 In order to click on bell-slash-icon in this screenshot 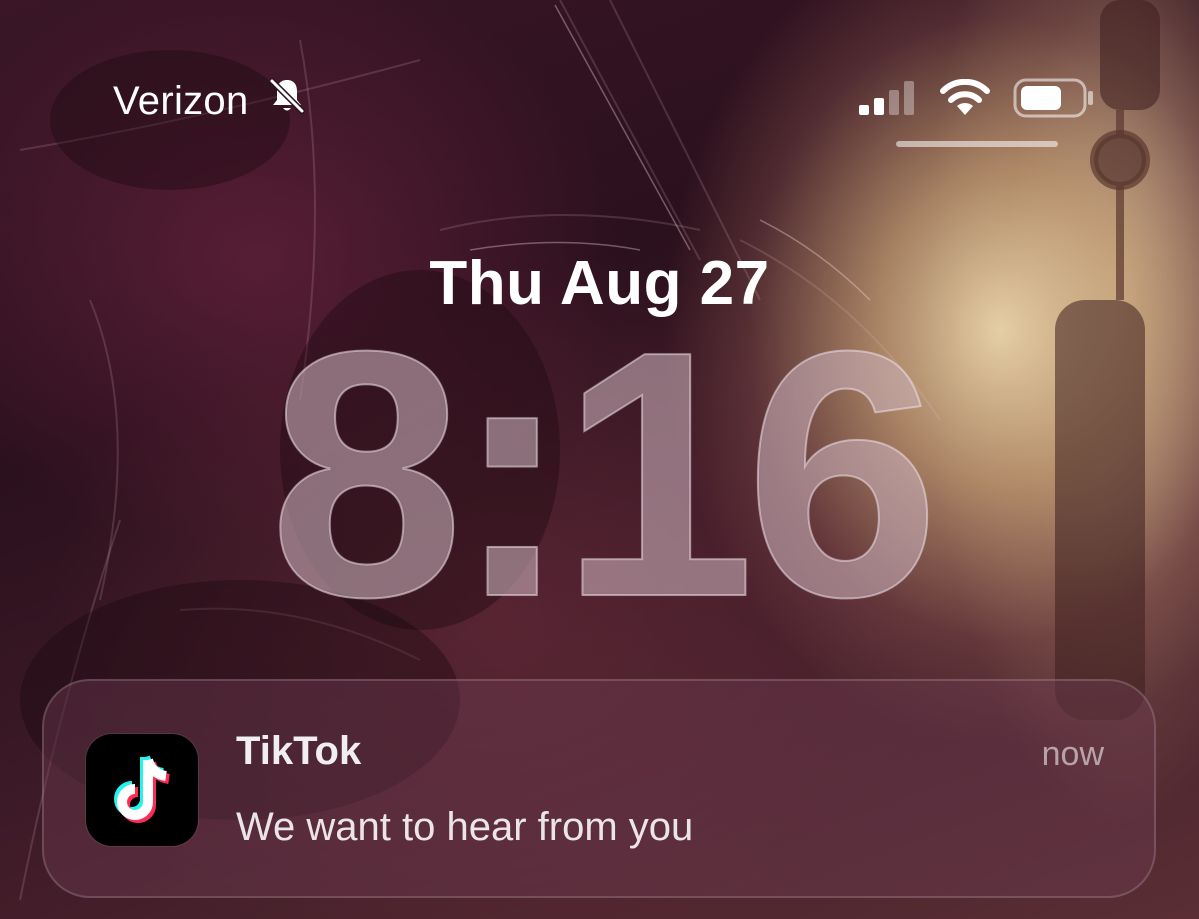, I will do `click(287, 101)`.